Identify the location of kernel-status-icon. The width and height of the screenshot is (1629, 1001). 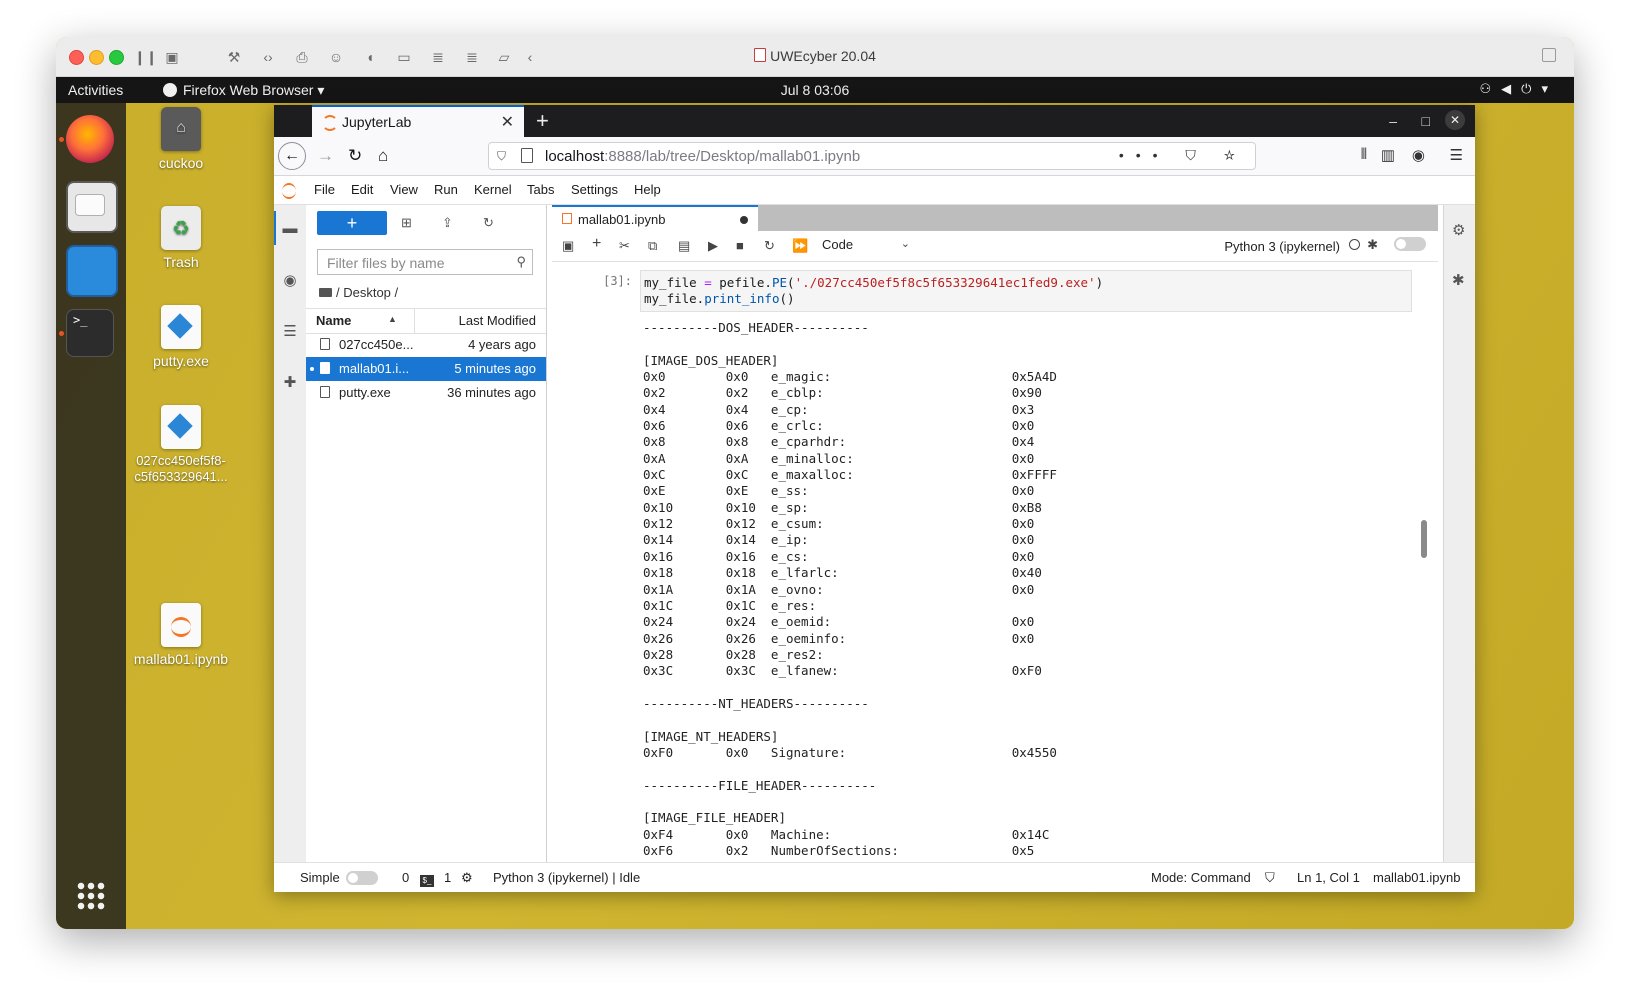
(1354, 244).